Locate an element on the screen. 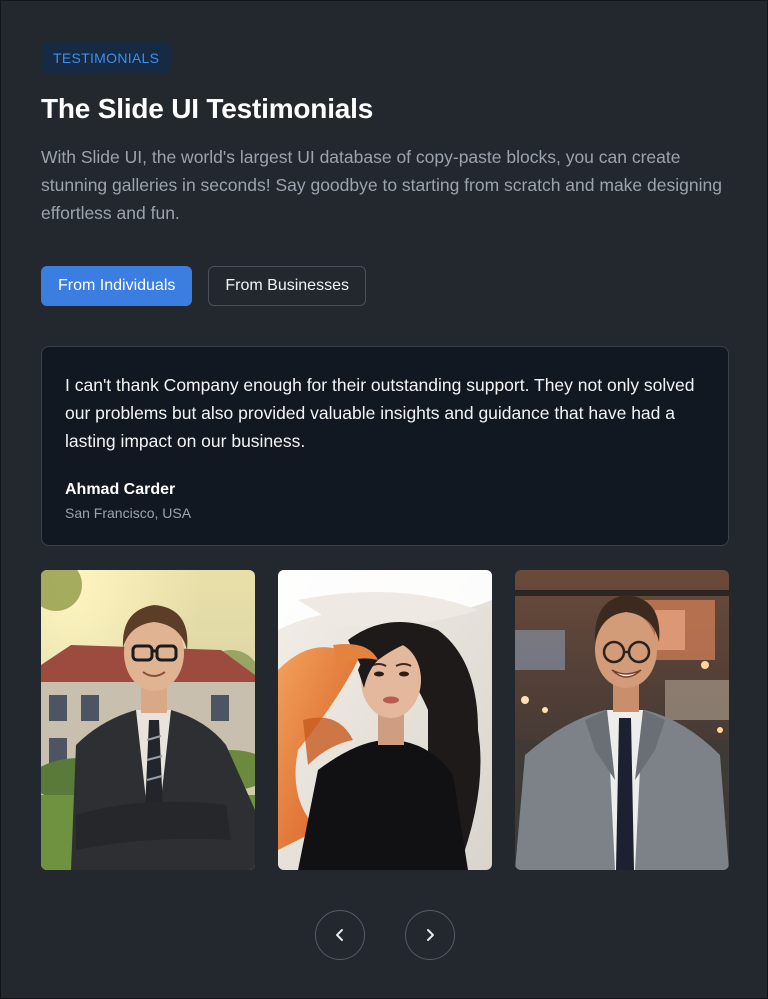  gallery-photo-woman is located at coordinates (385, 720).